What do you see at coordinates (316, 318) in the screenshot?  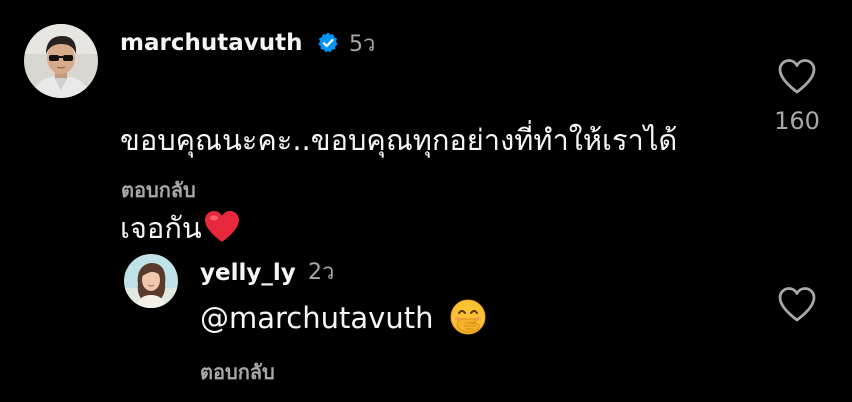 I see `mention-link: @marchutavuth` at bounding box center [316, 318].